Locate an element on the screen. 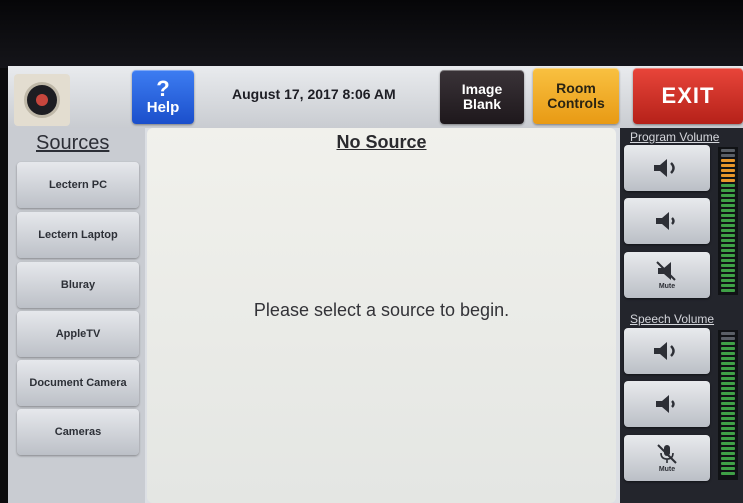 This screenshot has width=743, height=503. speech-volume-title: Speech Volume is located at coordinates (672, 319).